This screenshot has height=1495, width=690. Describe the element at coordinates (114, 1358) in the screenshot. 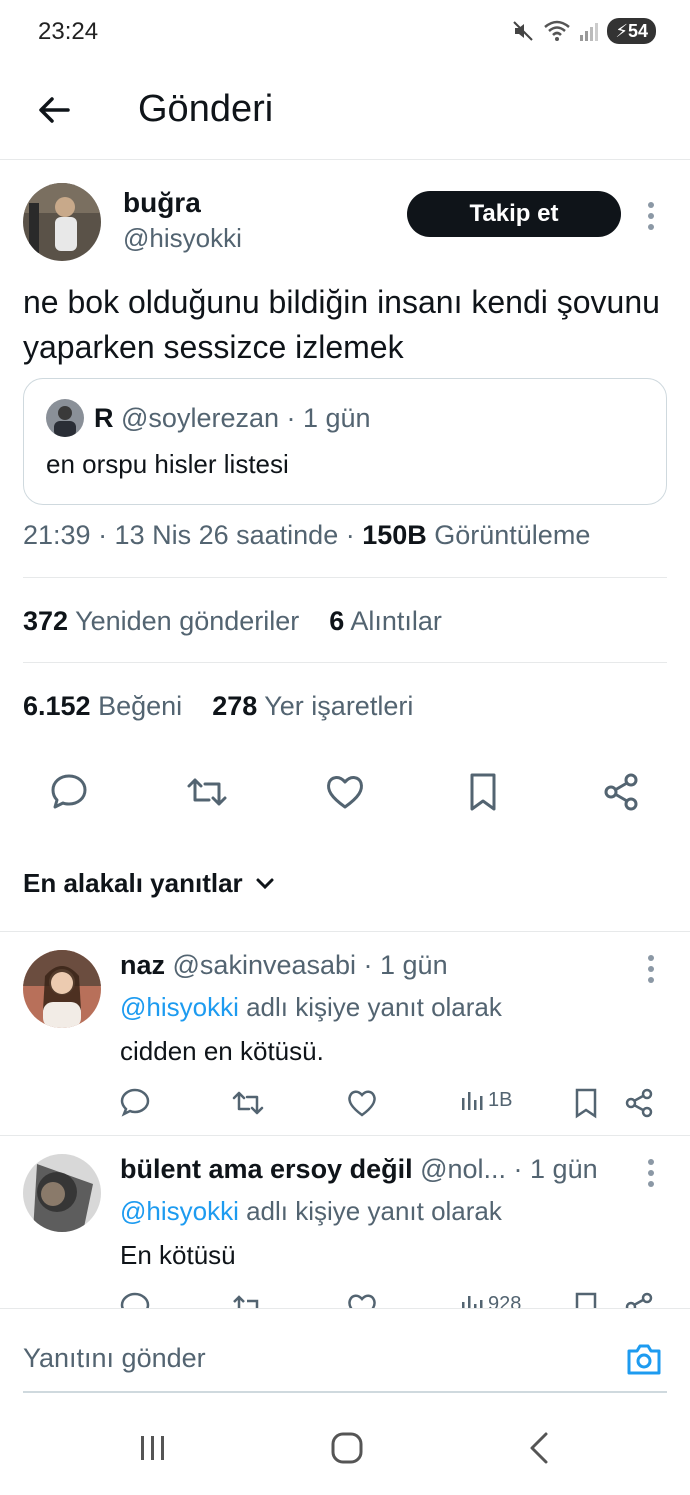

I see `reply-input-placeholder: Yanıtını gönder` at that location.